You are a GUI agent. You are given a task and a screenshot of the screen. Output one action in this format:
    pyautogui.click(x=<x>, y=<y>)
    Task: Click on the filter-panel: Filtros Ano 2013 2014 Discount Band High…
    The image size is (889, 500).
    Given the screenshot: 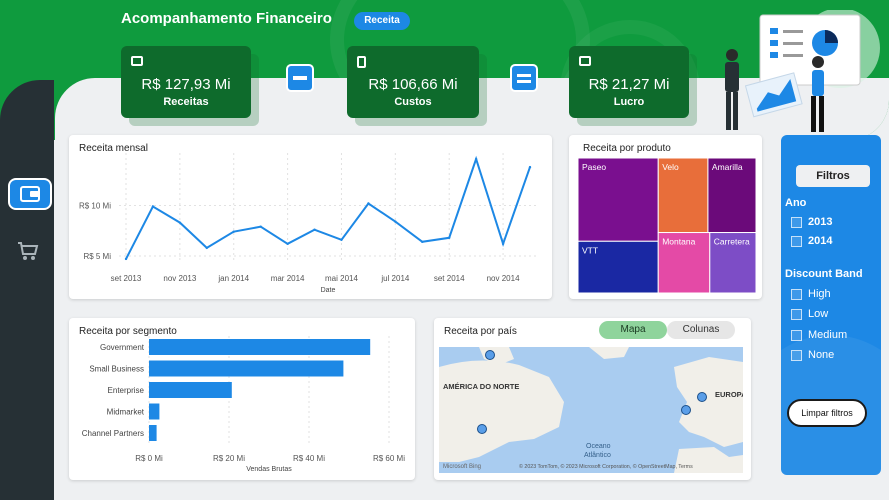 What is the action you would take?
    pyautogui.click(x=831, y=305)
    